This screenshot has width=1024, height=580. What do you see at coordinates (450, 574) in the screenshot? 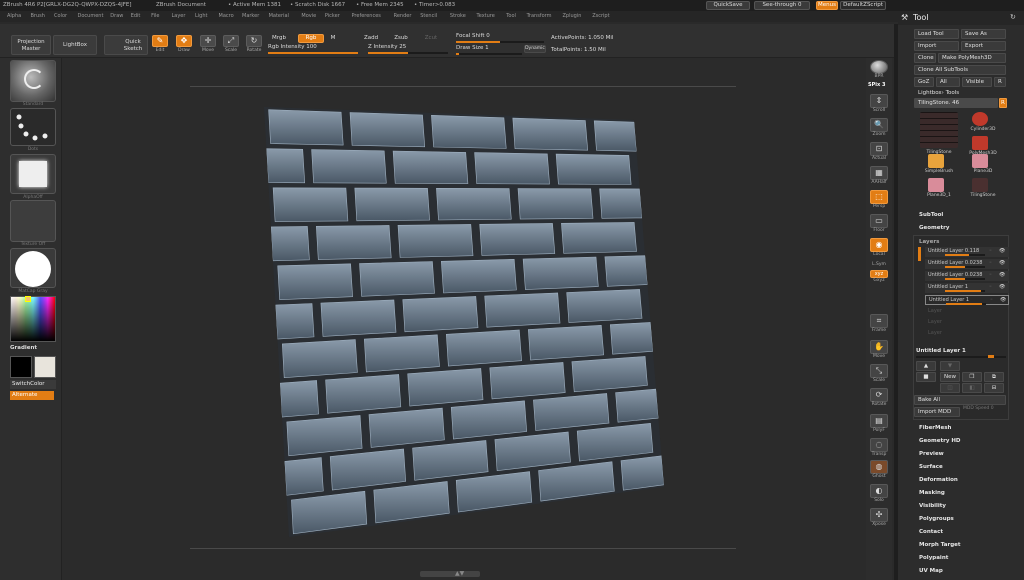
I see `bottom-tray-handle` at bounding box center [450, 574].